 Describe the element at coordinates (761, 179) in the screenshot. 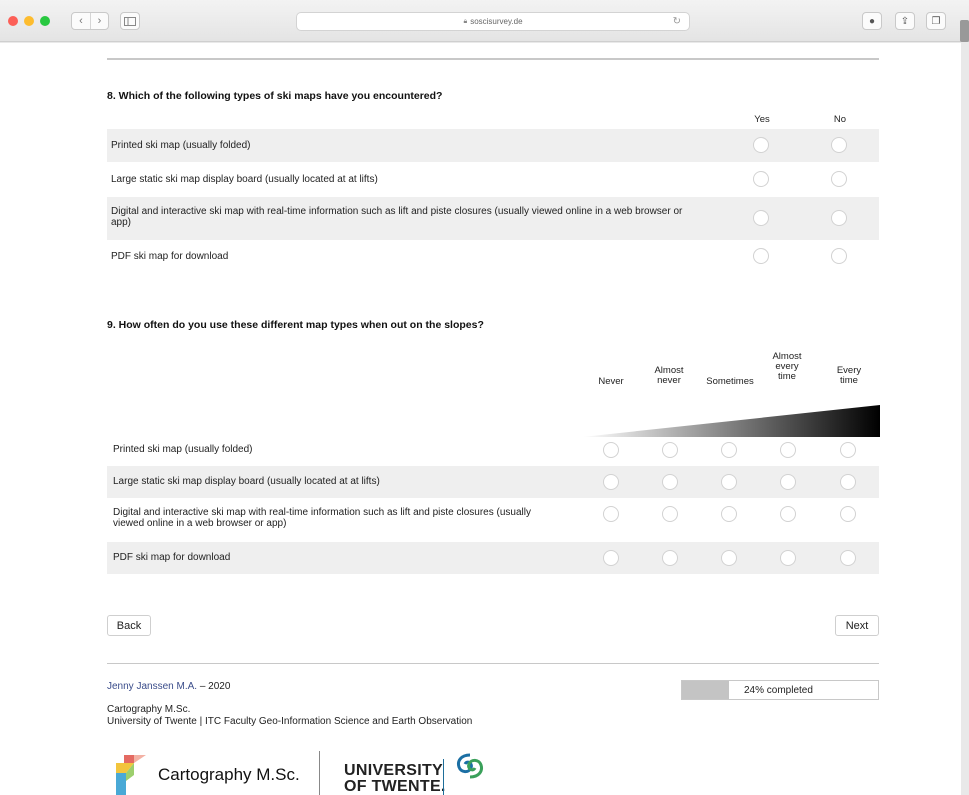

I see `q8-row2-yes-radio` at that location.